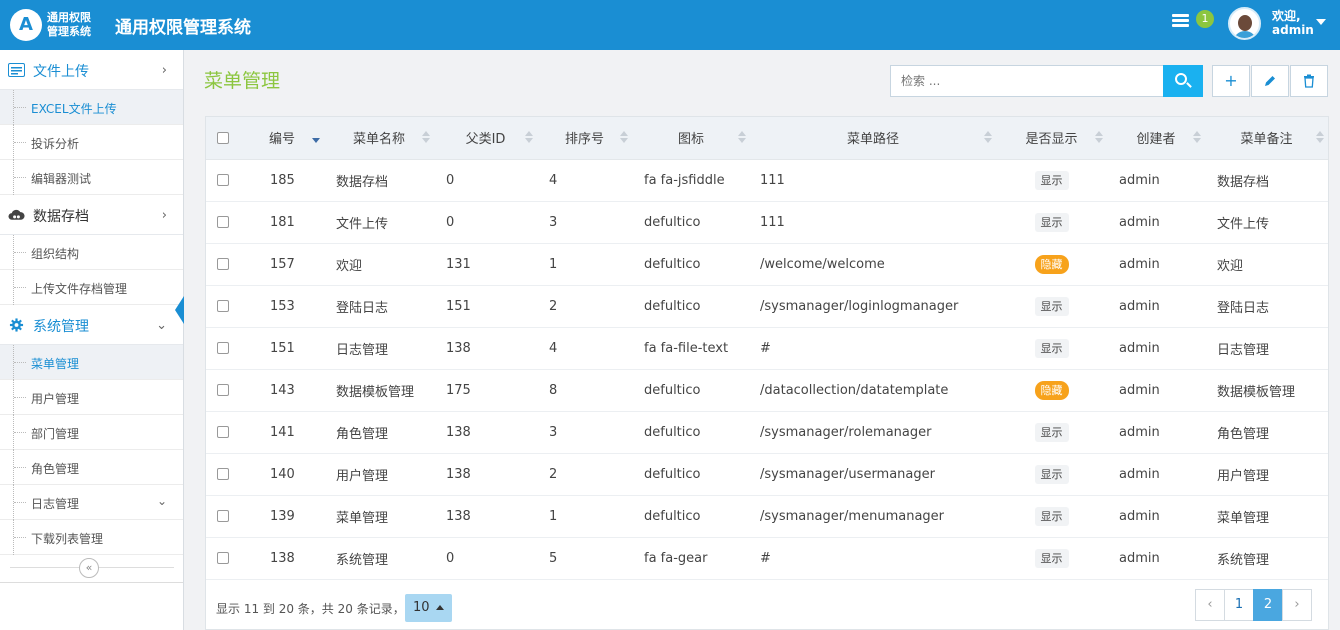 The height and width of the screenshot is (630, 1340). Describe the element at coordinates (91, 215) in the screenshot. I see `sidebar-group-archive: 数据存档 ›` at that location.